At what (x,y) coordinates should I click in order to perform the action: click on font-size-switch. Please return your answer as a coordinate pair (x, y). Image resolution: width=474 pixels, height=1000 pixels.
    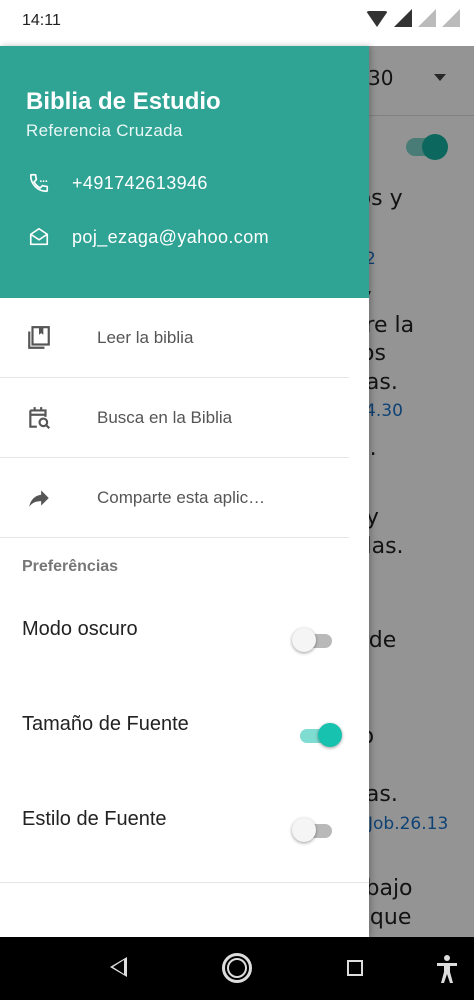
    Looking at the image, I should click on (321, 735).